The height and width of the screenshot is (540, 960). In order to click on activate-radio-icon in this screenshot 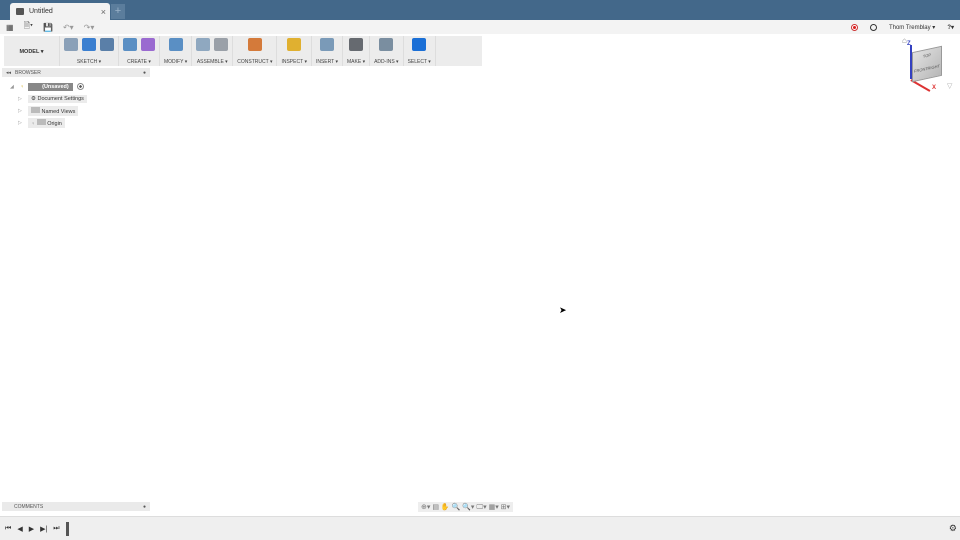, I will do `click(80, 86)`.